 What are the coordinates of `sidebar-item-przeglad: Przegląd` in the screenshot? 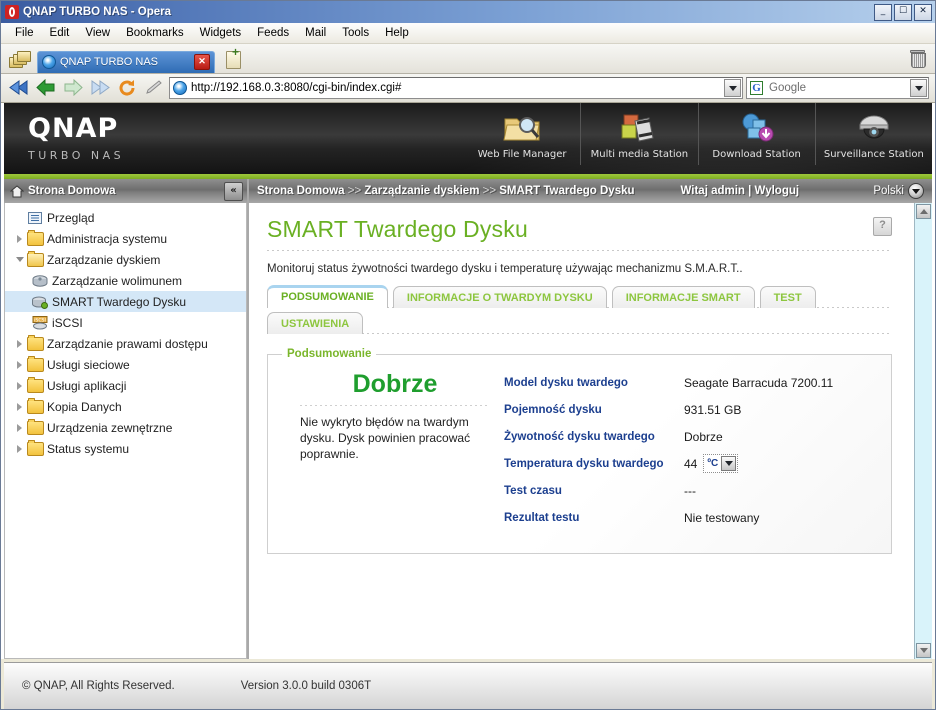 It's located at (125, 217).